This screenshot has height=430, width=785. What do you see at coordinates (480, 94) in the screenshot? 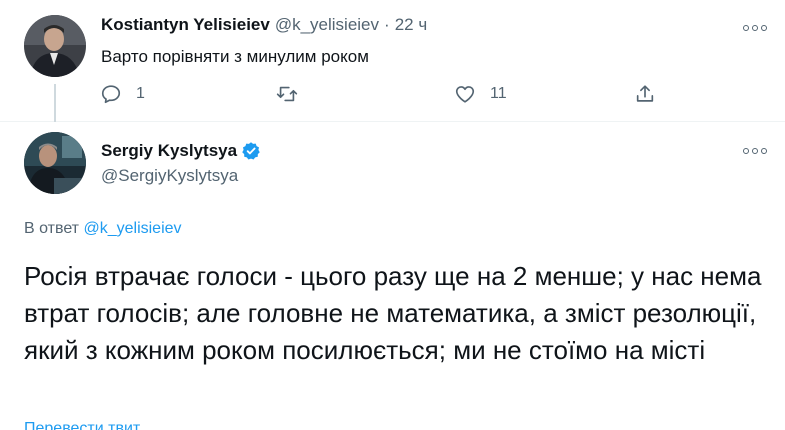
I see `like-button: 11` at bounding box center [480, 94].